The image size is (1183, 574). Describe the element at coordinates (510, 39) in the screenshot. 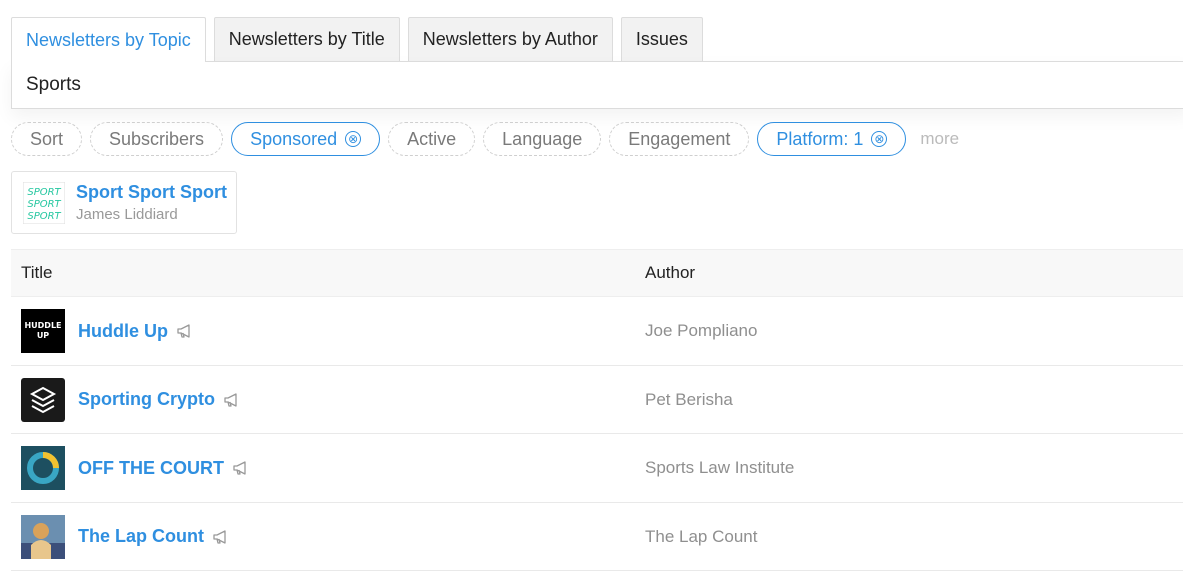

I see `tab-newsletters-by-author: Newsletters by Author` at that location.